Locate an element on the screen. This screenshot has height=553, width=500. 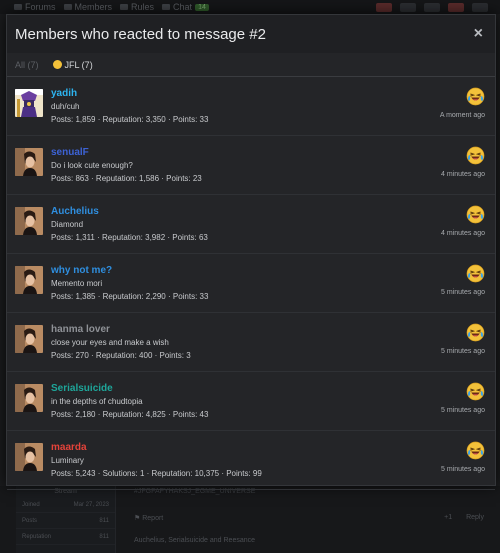
member-reaction: A moment ago is located at coordinates (450, 103).